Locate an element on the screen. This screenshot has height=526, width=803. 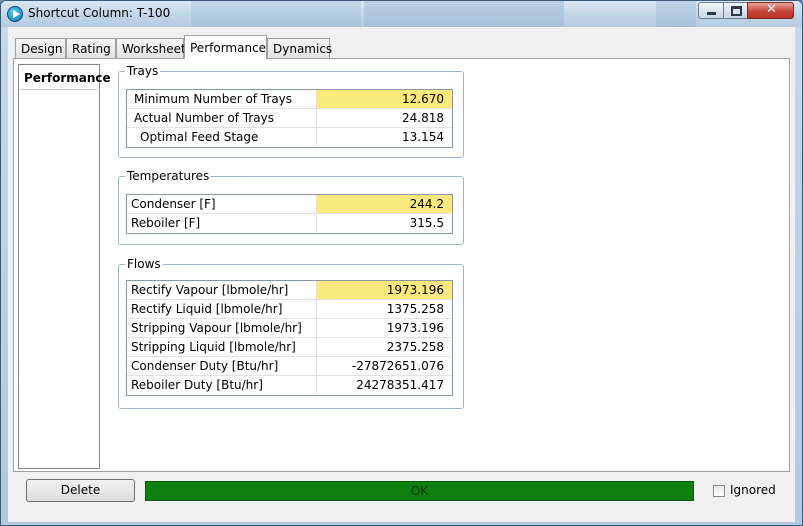
table-row: Rectify Vapour [lbmole/hr] 1973.196 is located at coordinates (289, 290).